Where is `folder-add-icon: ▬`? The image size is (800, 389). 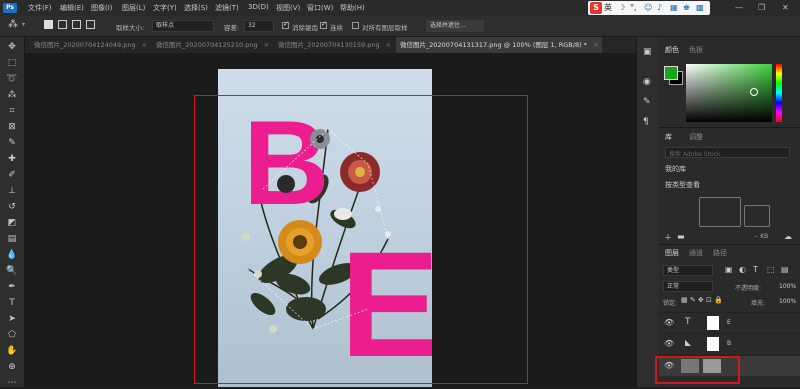 folder-add-icon: ▬ is located at coordinates (681, 236).